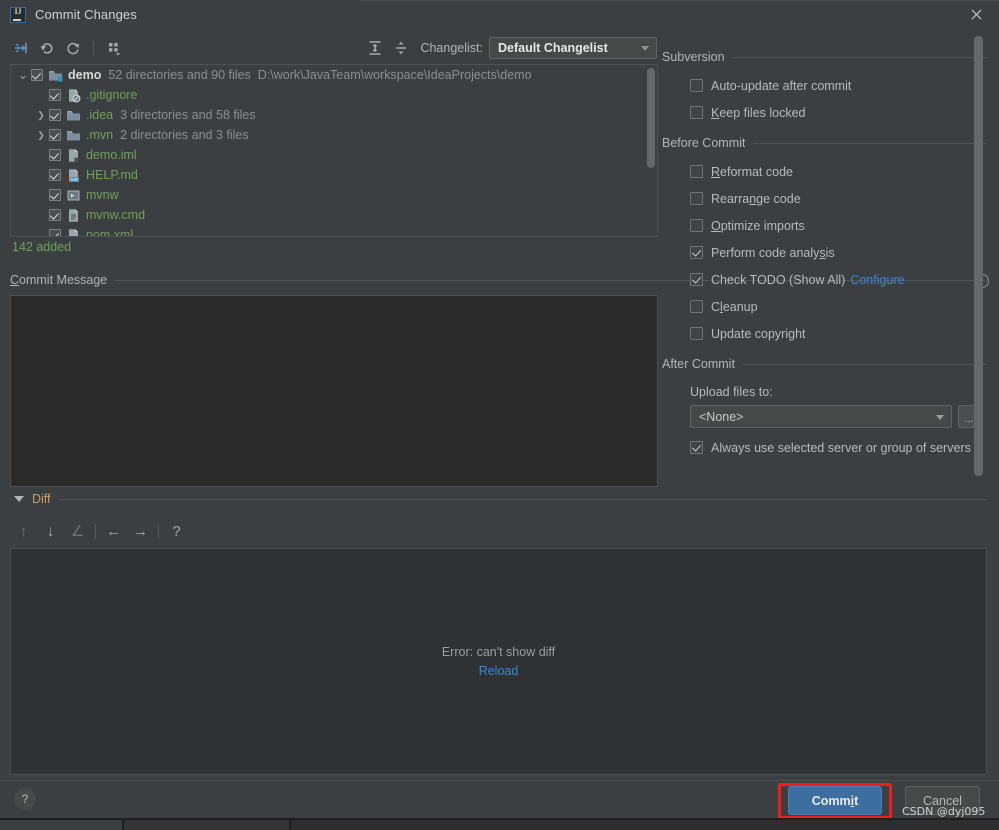  I want to click on tree-row: pom.xml, so click(334, 230).